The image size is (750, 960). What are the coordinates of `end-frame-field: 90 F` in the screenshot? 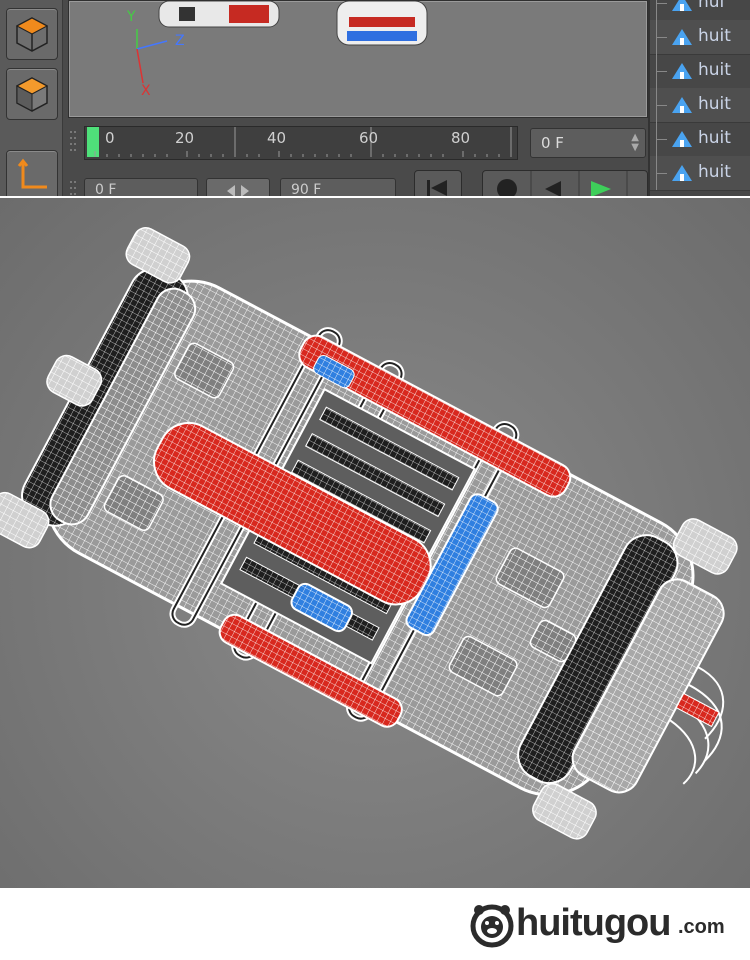 It's located at (338, 187).